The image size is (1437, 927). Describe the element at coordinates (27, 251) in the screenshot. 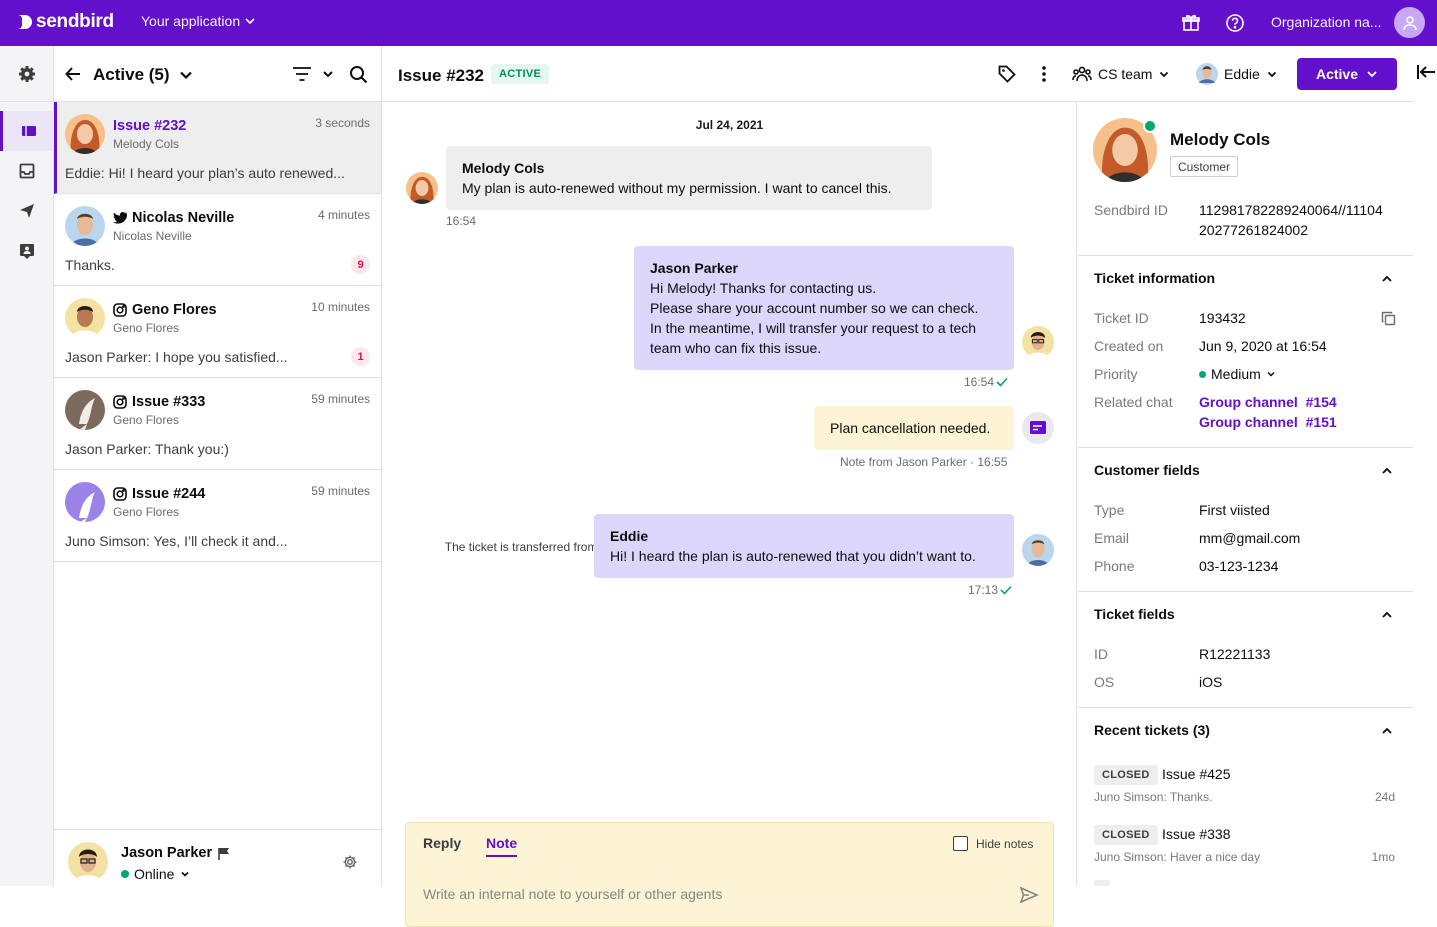

I see `agent-card-icon` at that location.